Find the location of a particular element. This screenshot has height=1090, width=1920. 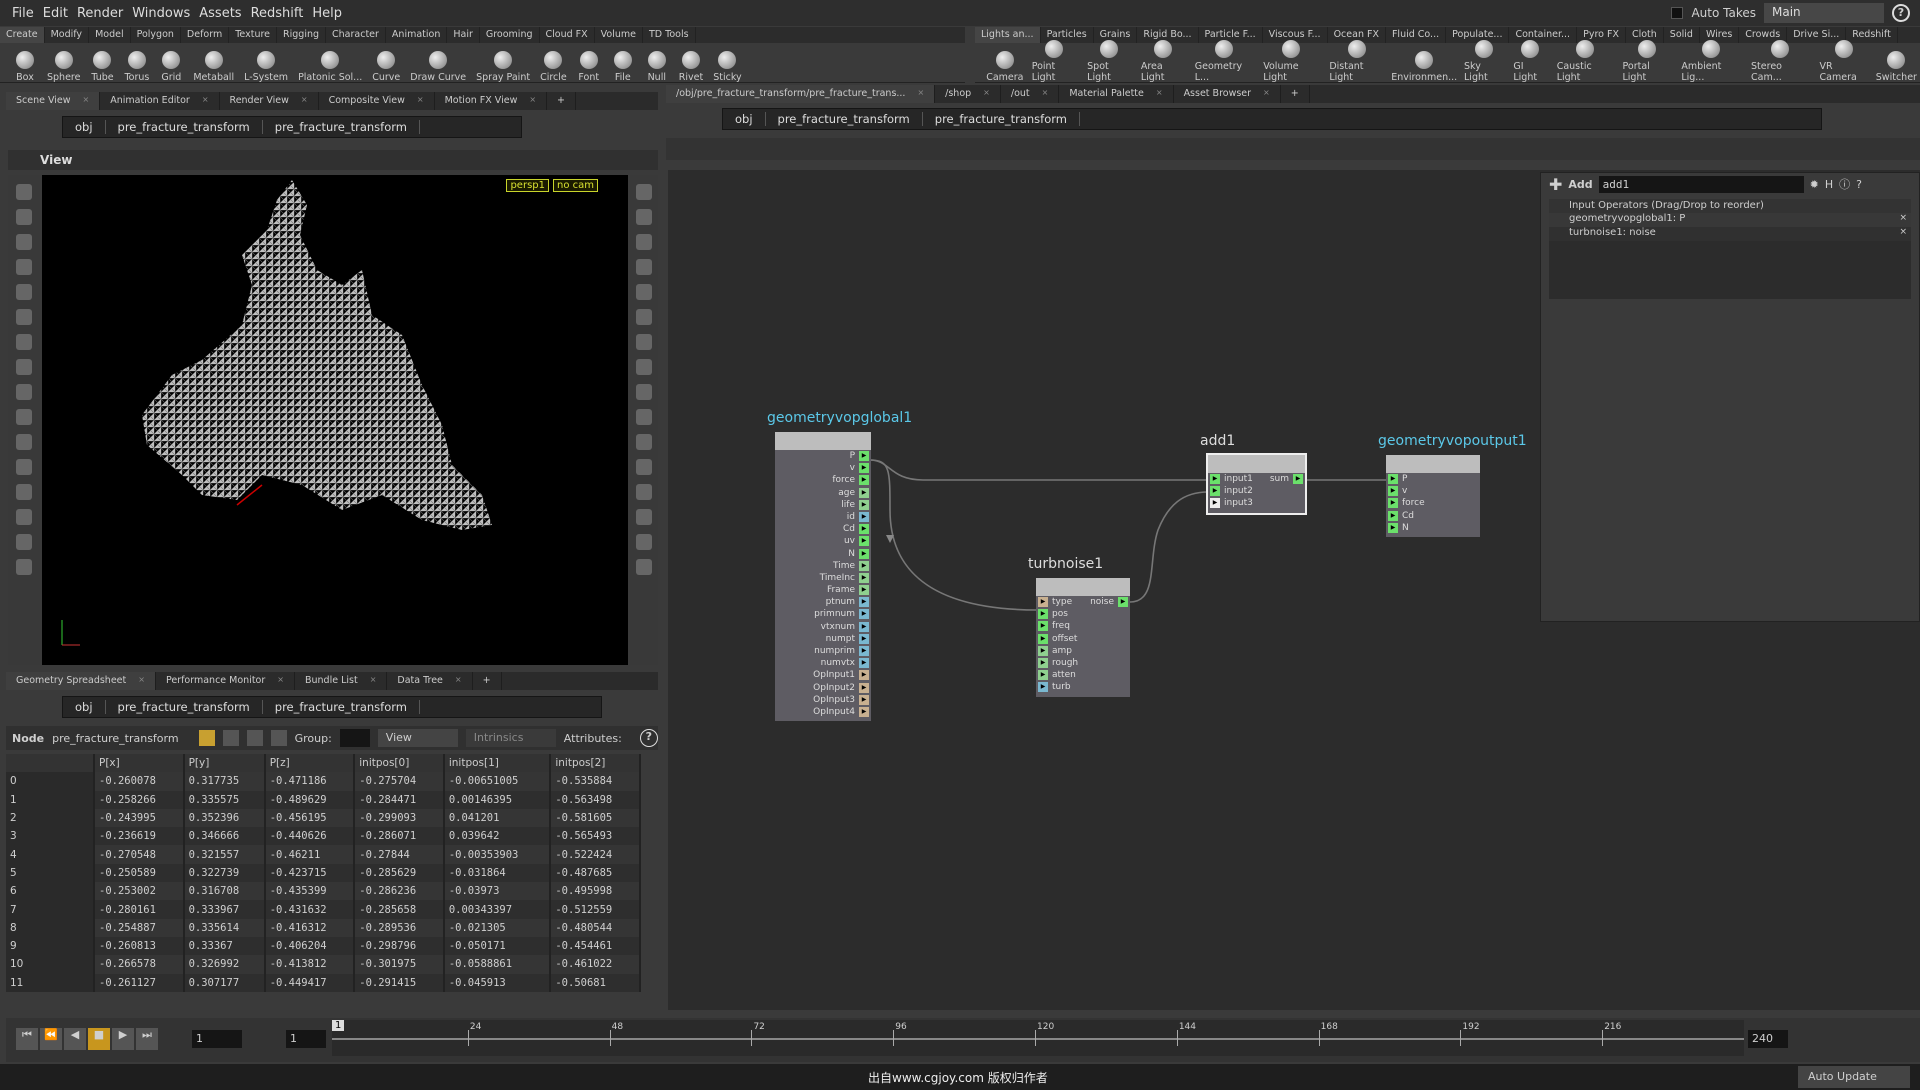

shelf-tab: Character is located at coordinates (356, 35).